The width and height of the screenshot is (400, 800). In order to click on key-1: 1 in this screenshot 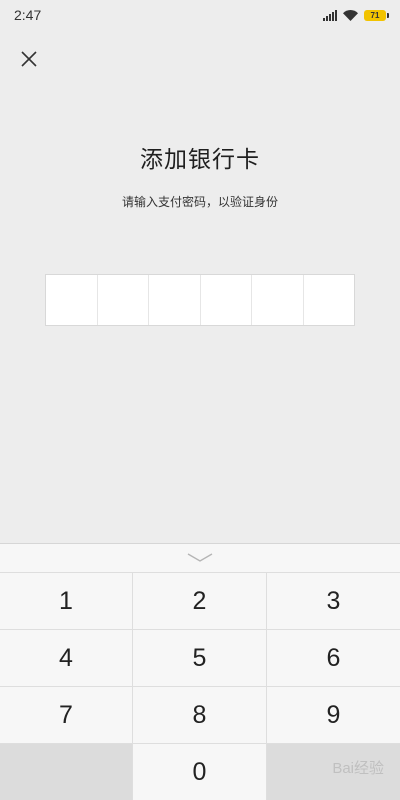, I will do `click(66, 601)`.